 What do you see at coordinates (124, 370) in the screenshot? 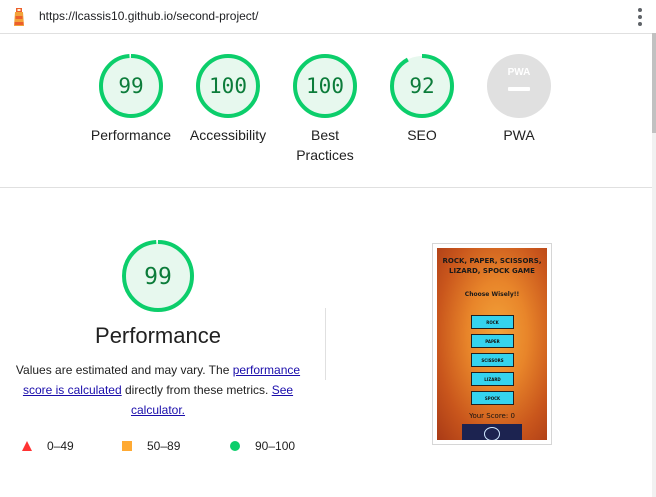
I see `desc-text-1: Values are estimated and may vary. The` at bounding box center [124, 370].